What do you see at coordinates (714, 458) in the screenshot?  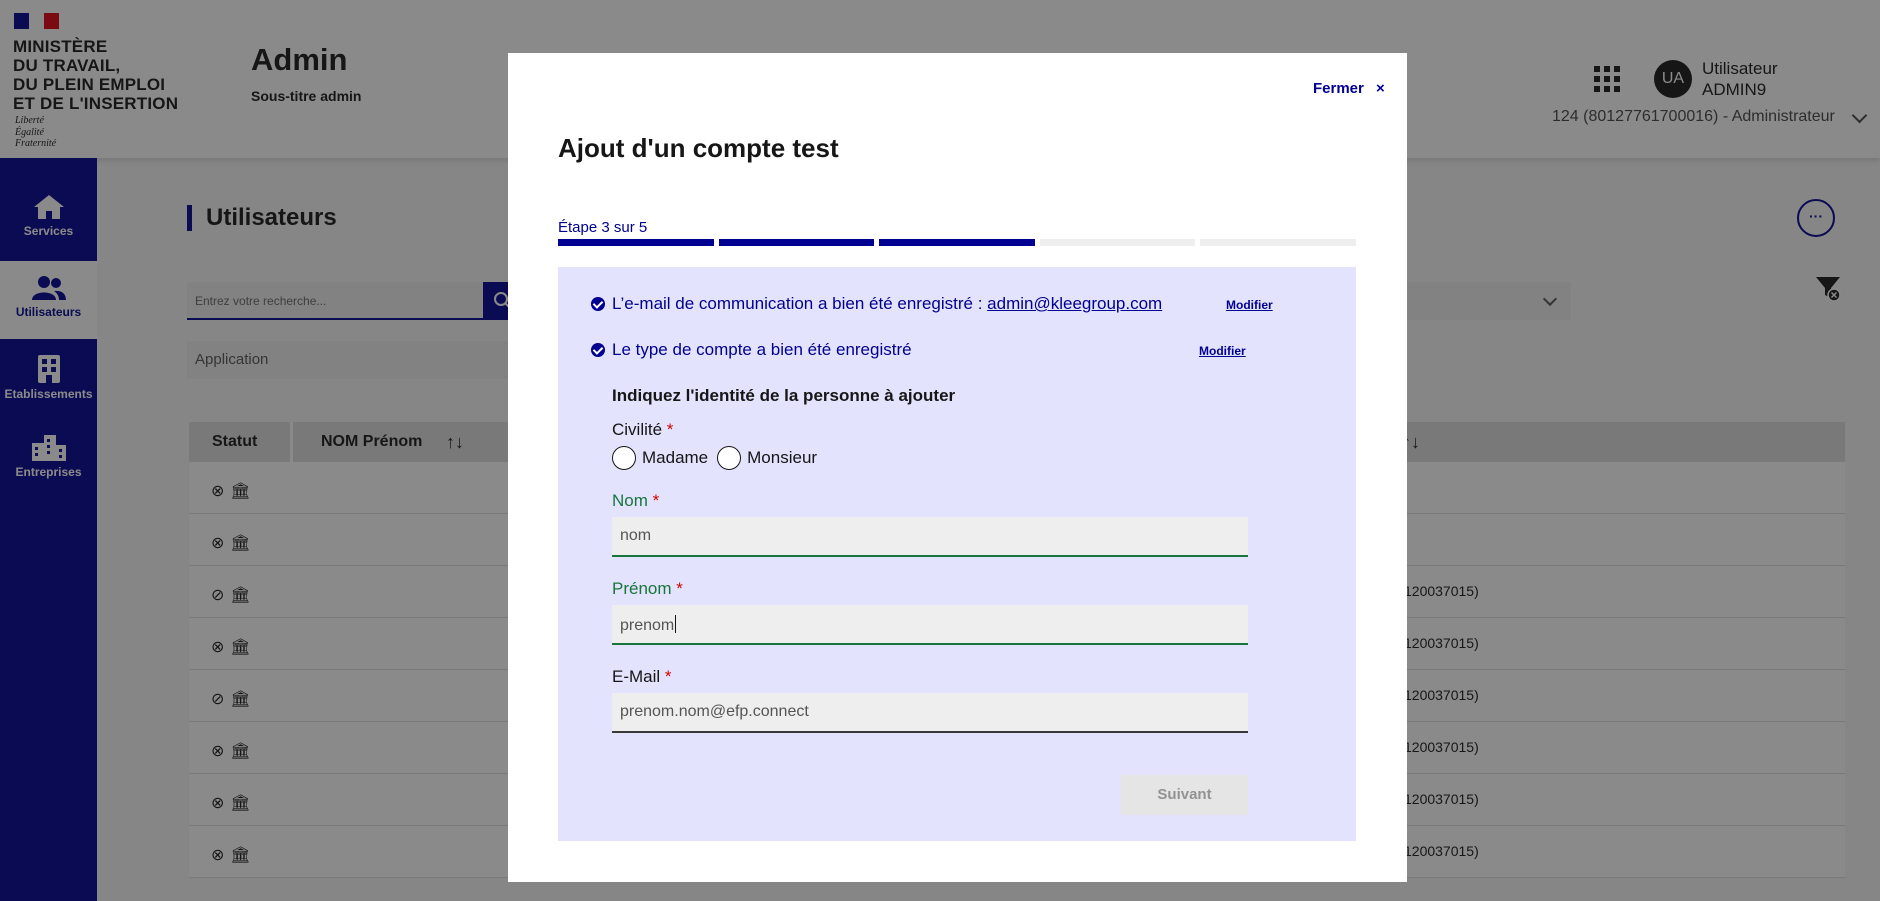 I see `civility-radio-group: Madame Monsieur` at bounding box center [714, 458].